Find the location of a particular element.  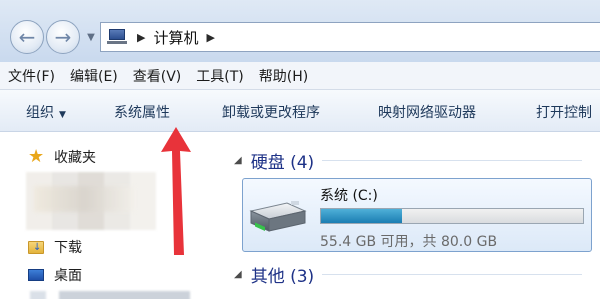

organize-label: 组织 is located at coordinates (40, 113).